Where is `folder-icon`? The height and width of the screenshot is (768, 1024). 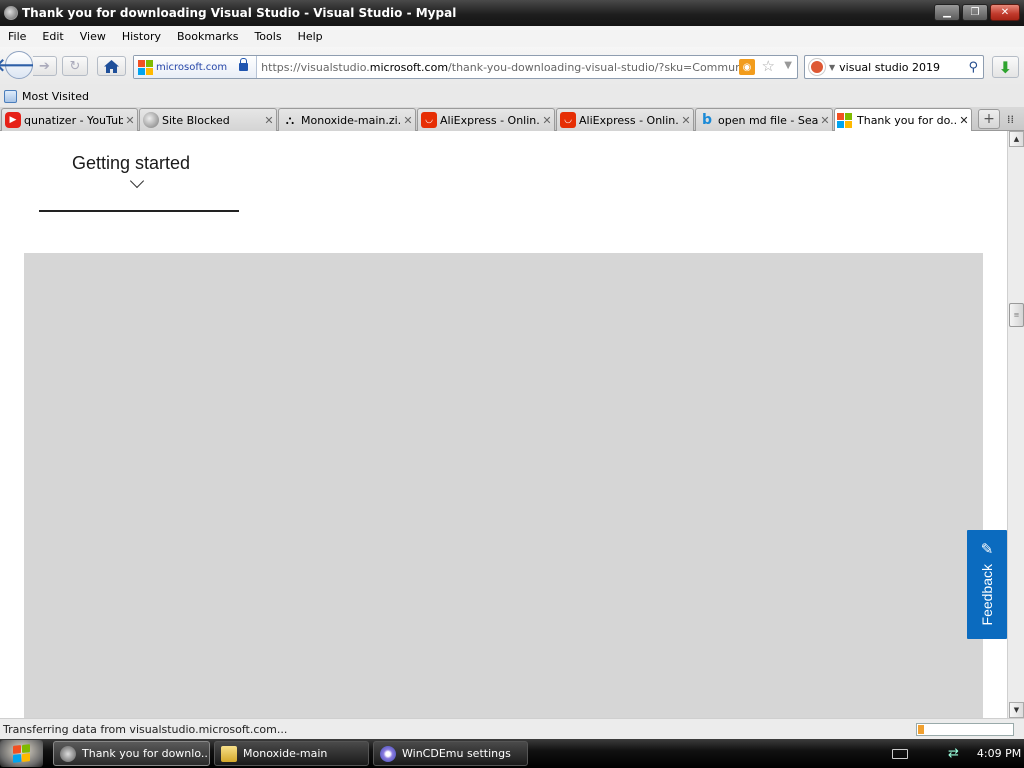
folder-icon is located at coordinates (229, 753).